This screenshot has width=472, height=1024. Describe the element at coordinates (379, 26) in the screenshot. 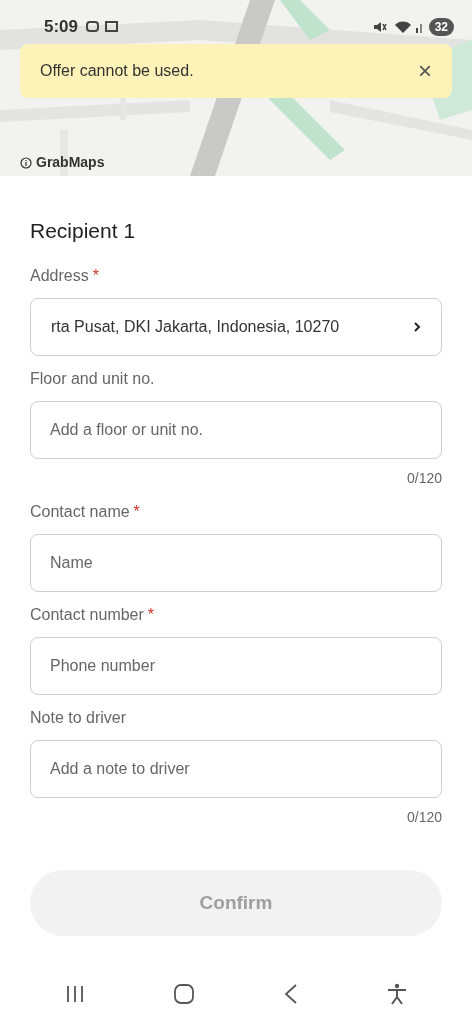

I see `mute-icon` at that location.